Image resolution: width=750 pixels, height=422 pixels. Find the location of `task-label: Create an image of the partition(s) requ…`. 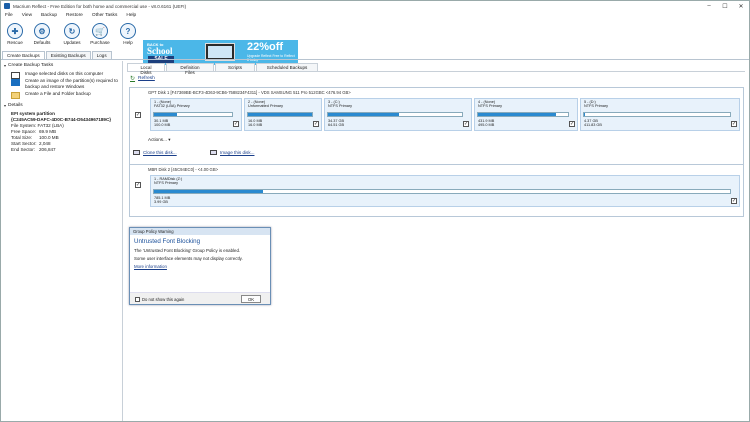

task-label: Create an image of the partition(s) requ… is located at coordinates (71, 83).